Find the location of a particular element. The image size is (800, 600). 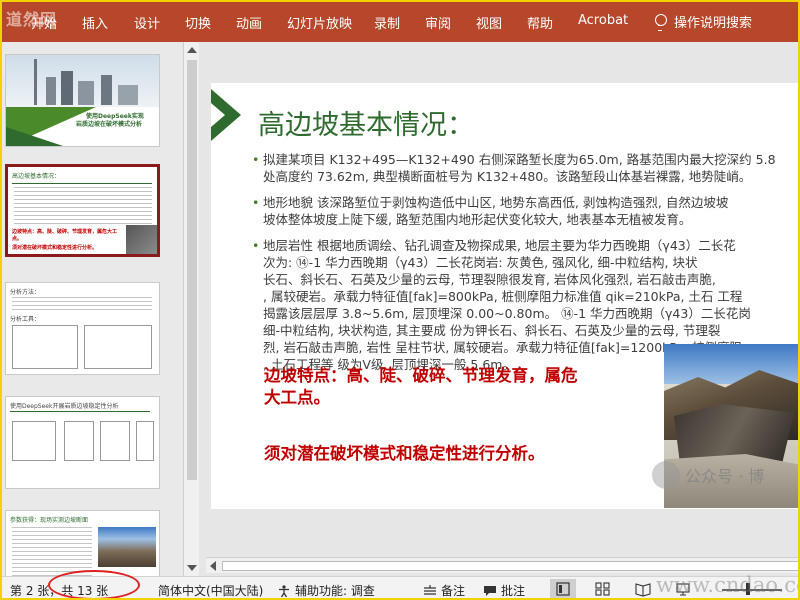

tab-design: 设计 is located at coordinates (147, 22).